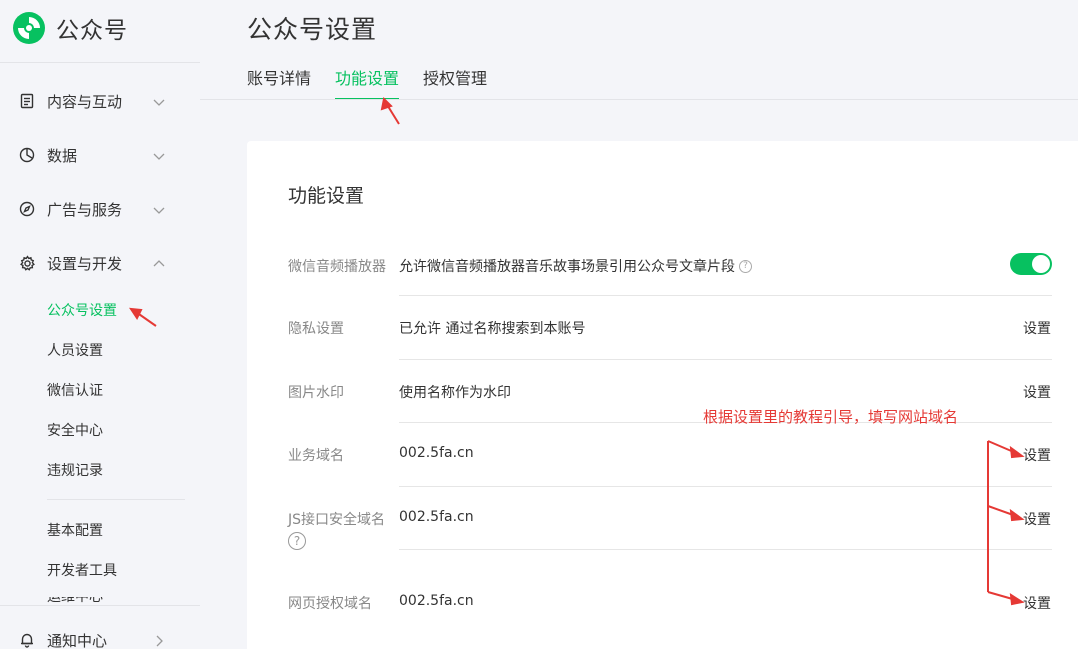 The width and height of the screenshot is (1078, 649). What do you see at coordinates (312, 29) in the screenshot?
I see `page-title: 公众号设置` at bounding box center [312, 29].